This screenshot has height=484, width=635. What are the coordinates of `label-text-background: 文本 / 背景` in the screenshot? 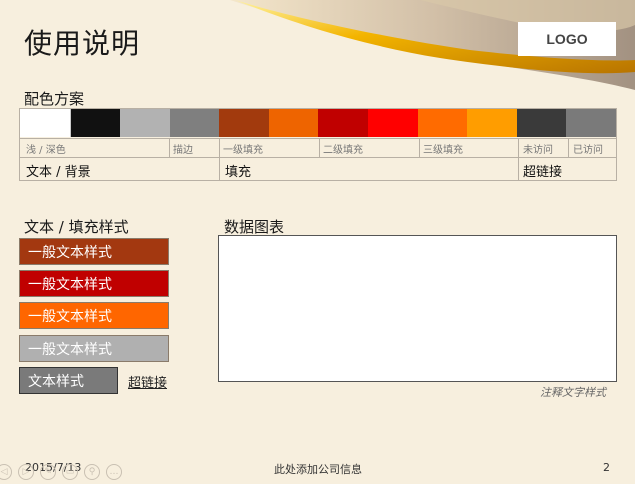 It's located at (58, 172).